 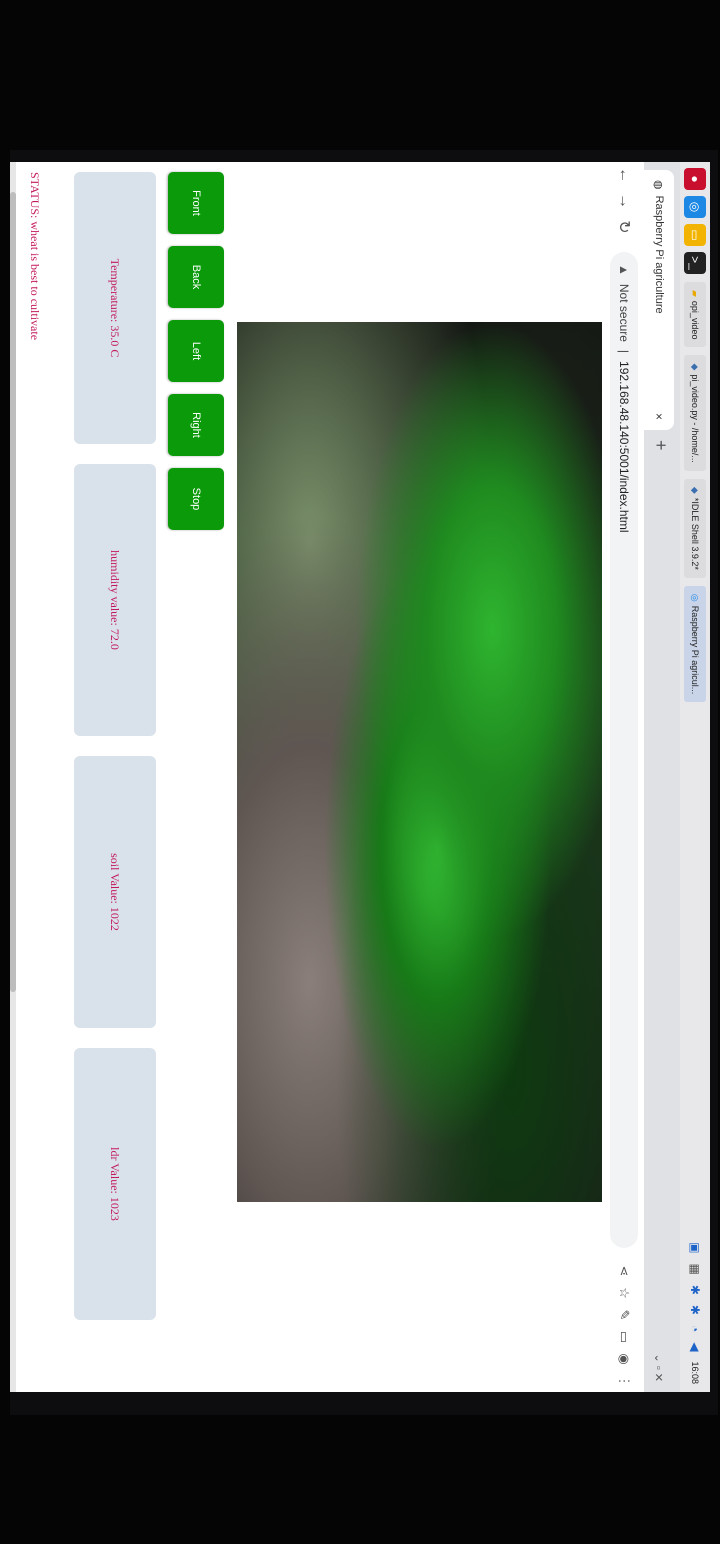 What do you see at coordinates (624, 312) in the screenshot?
I see `security-label: Not secure` at bounding box center [624, 312].